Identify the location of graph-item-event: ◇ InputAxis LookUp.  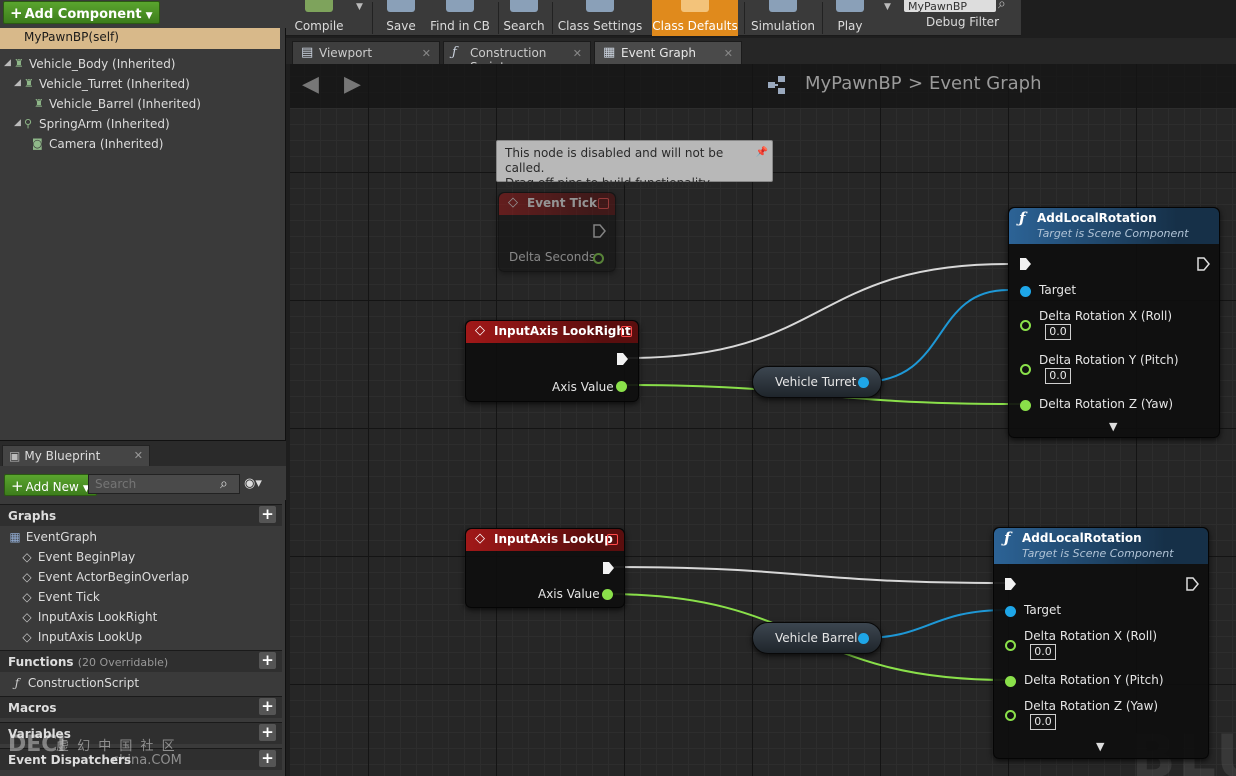
(141, 637).